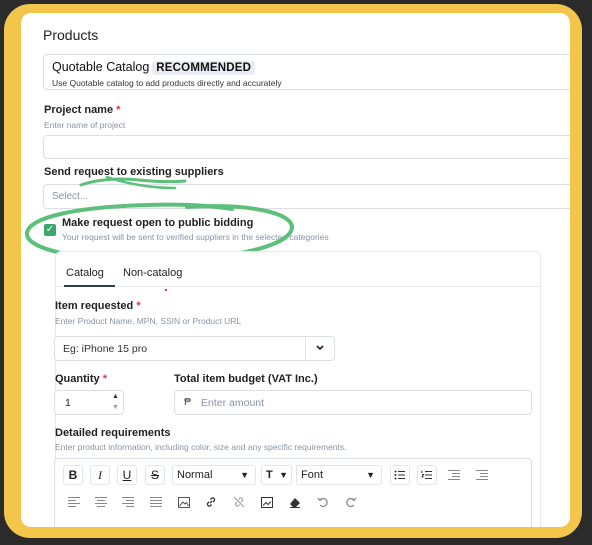  I want to click on font-select-value: Font, so click(312, 475).